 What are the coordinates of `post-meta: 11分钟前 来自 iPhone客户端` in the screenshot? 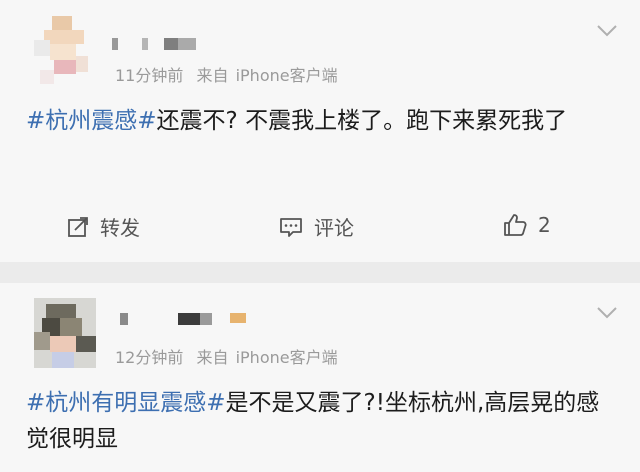 It's located at (230, 74).